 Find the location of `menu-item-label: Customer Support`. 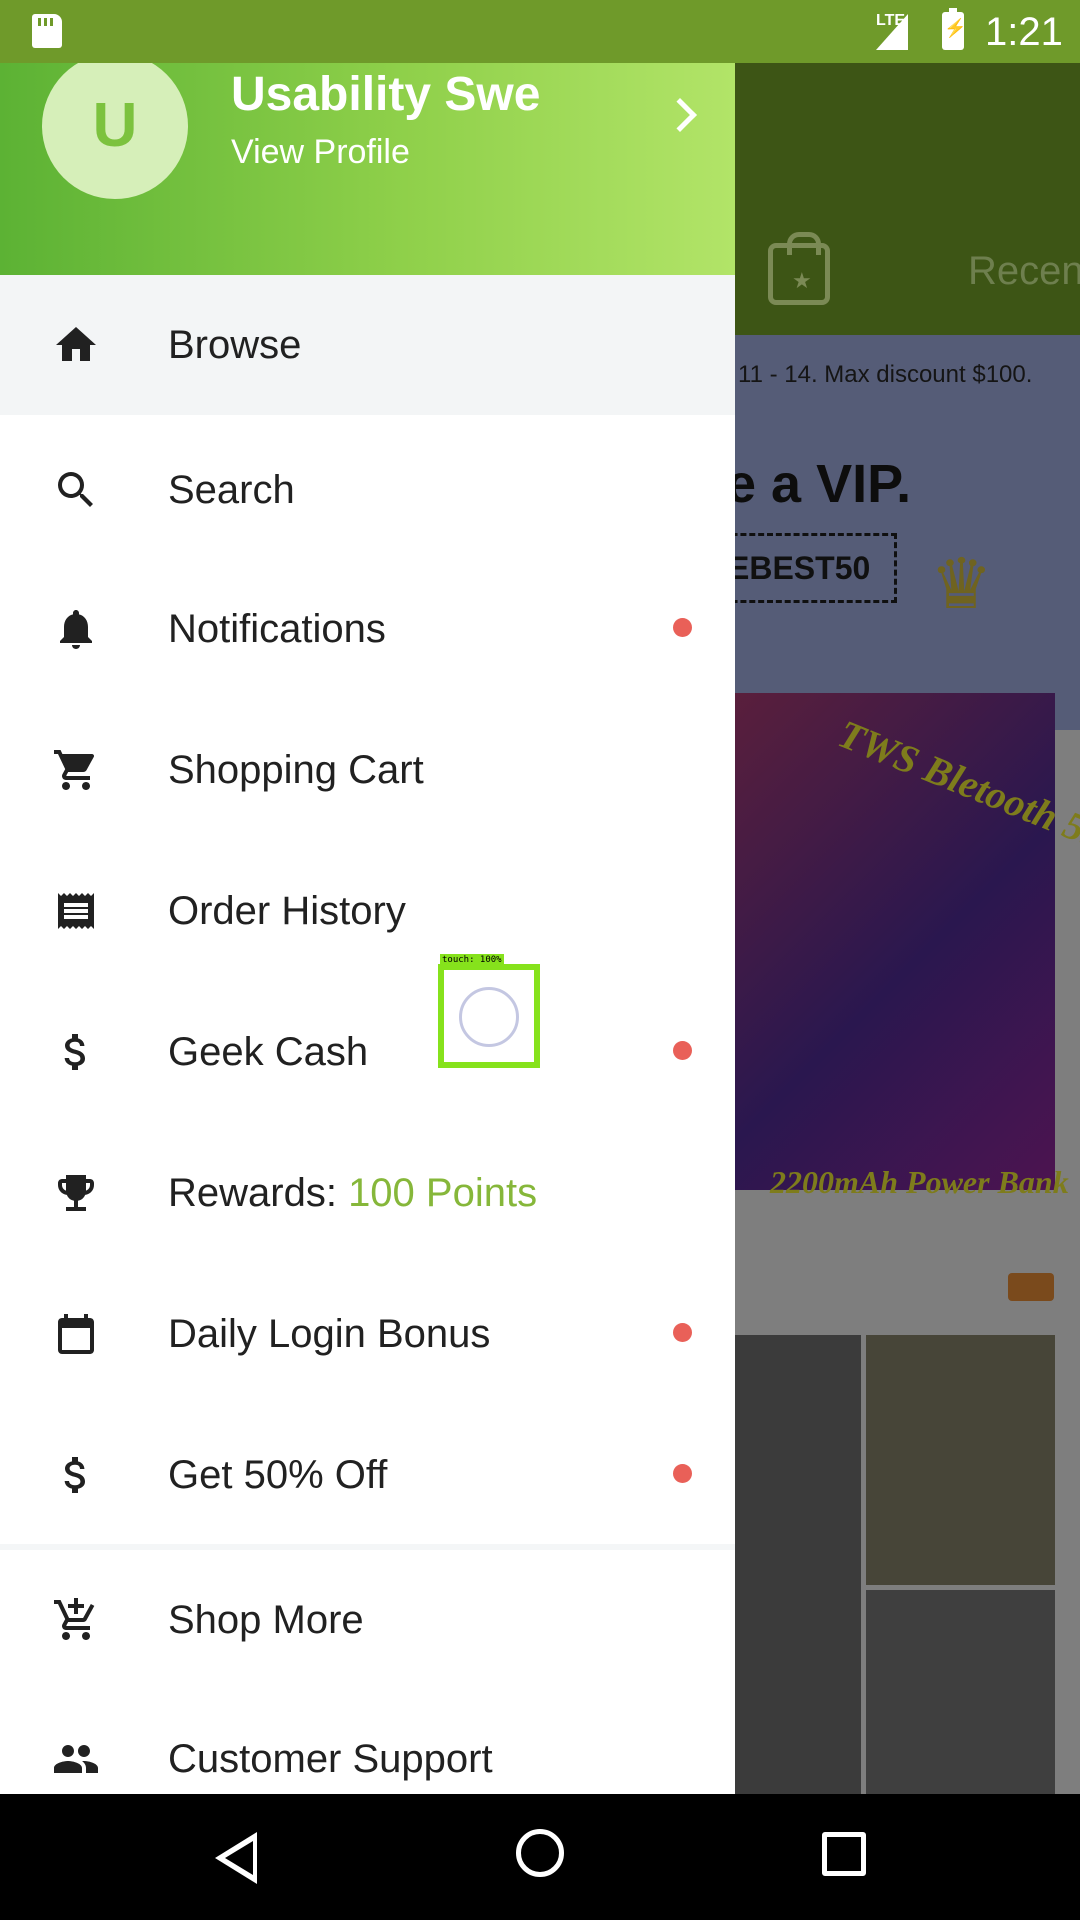

menu-item-label: Customer Support is located at coordinates (330, 1759).